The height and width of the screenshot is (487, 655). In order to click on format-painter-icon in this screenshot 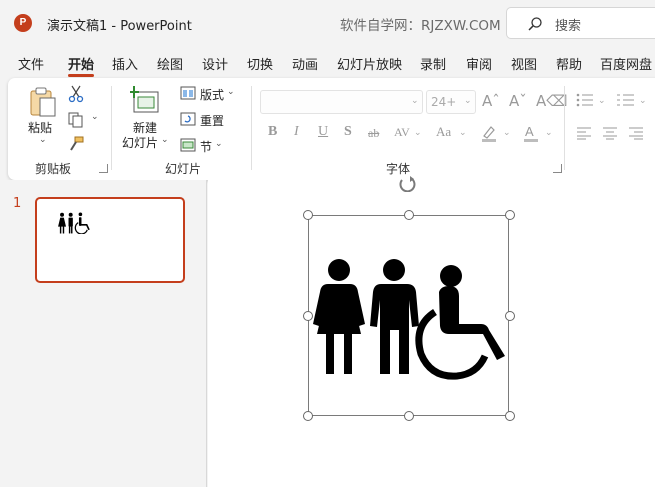, I will do `click(76, 144)`.